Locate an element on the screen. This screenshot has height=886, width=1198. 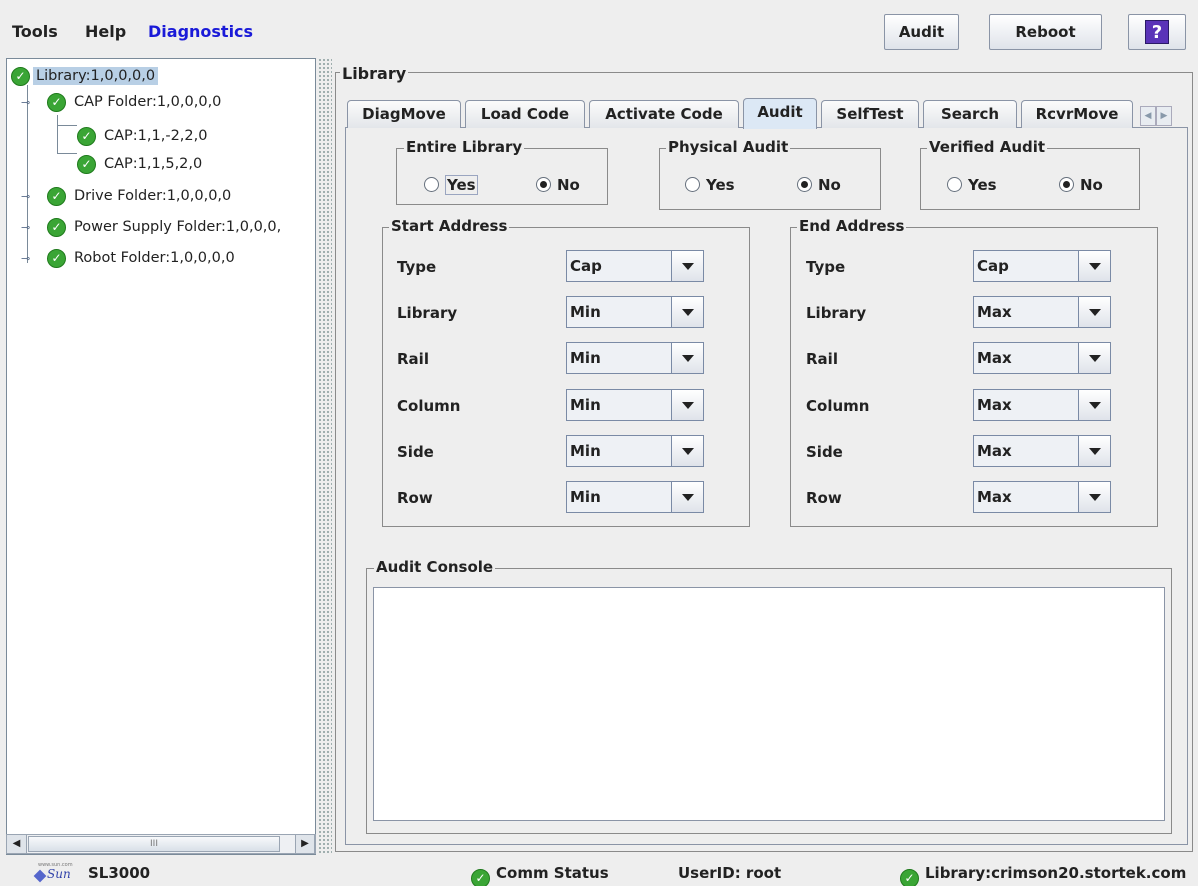
start-library-select: Min is located at coordinates (635, 312).